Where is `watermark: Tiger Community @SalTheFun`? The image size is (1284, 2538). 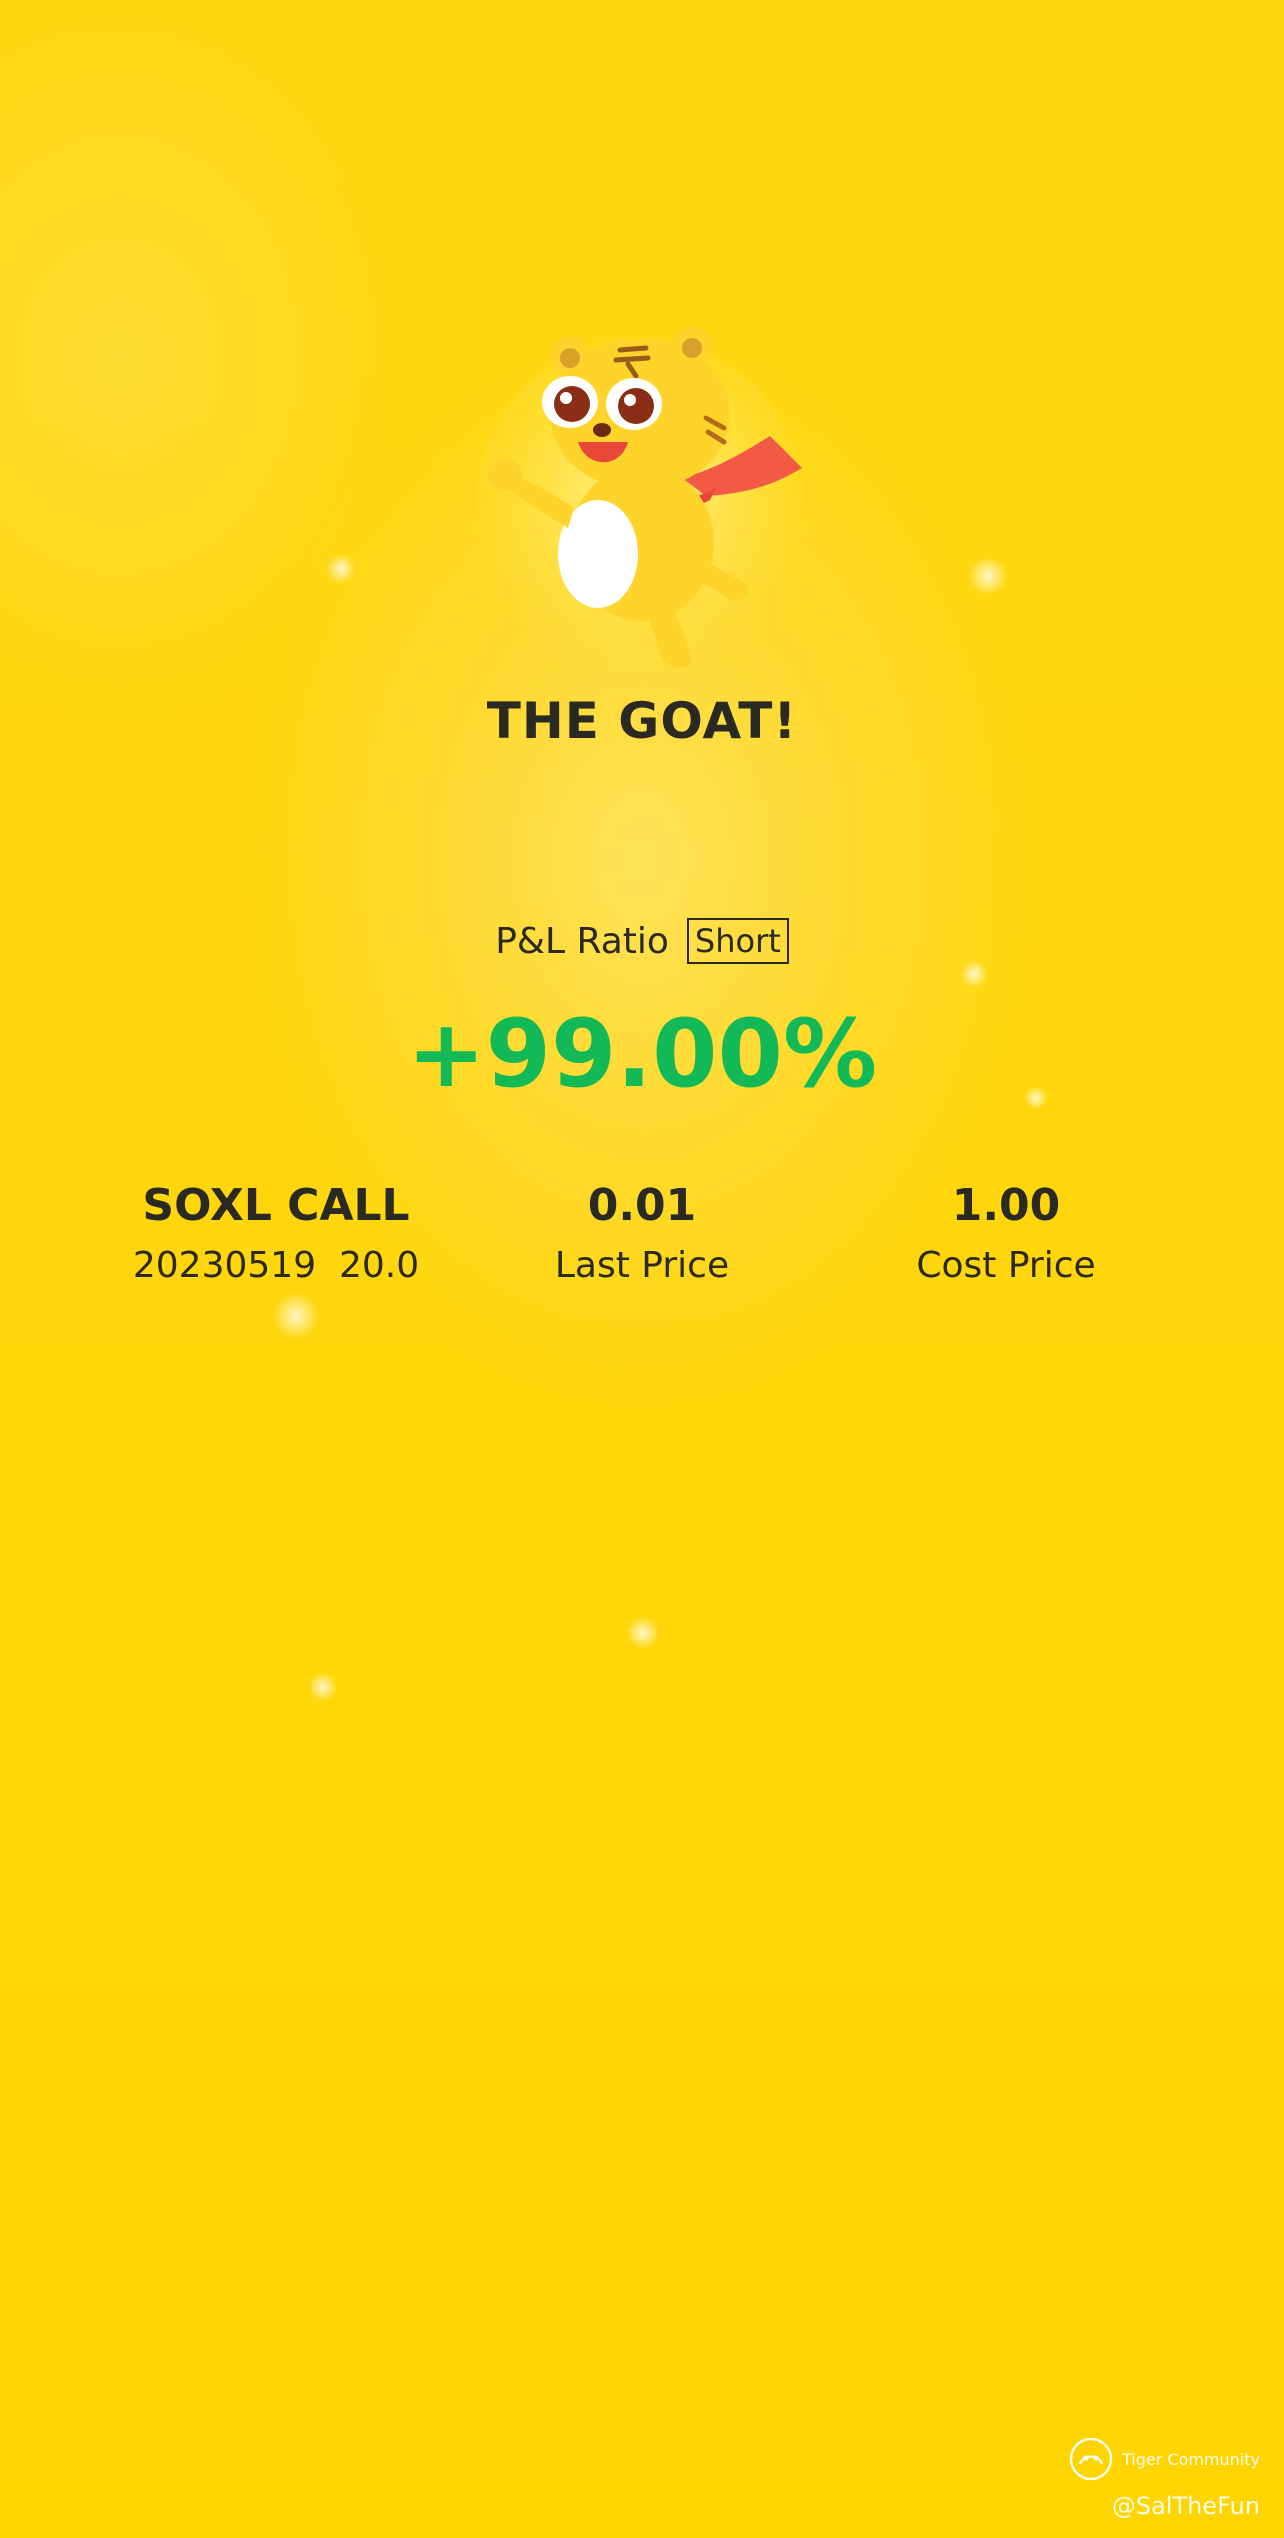 watermark: Tiger Community @SalTheFun is located at coordinates (1164, 2478).